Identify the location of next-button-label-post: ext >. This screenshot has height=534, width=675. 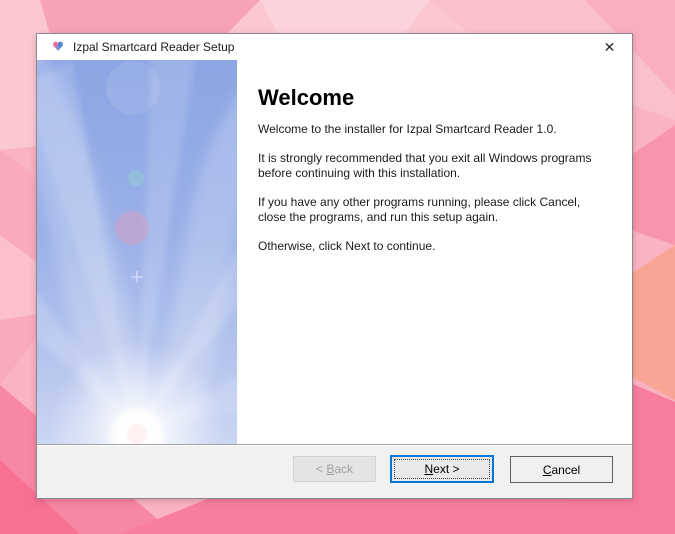
(446, 469).